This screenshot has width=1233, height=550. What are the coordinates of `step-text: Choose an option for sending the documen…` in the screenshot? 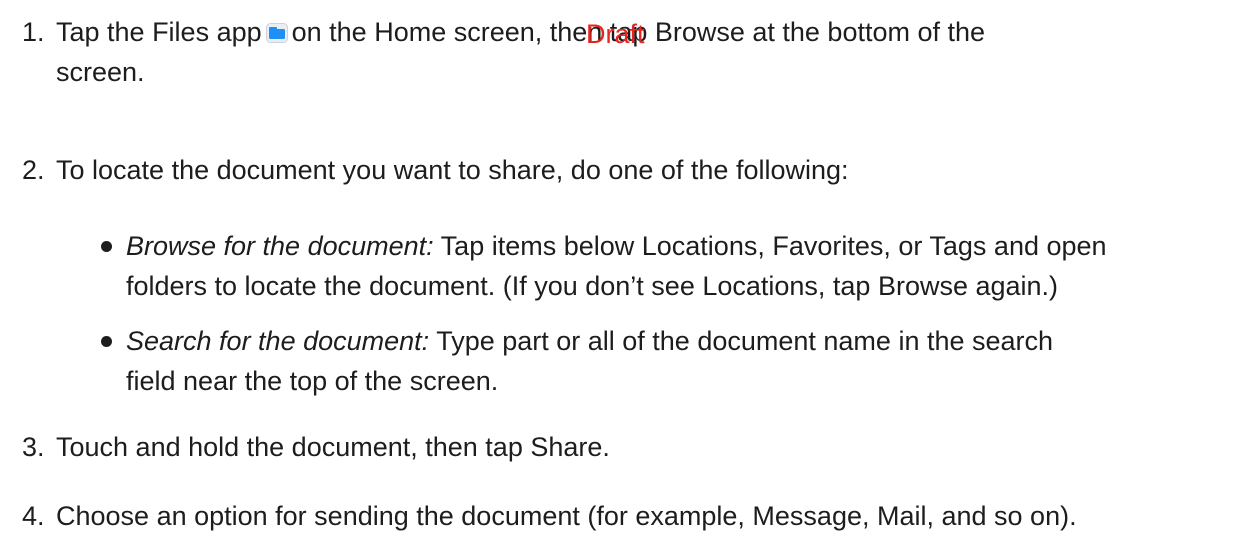 It's located at (566, 516).